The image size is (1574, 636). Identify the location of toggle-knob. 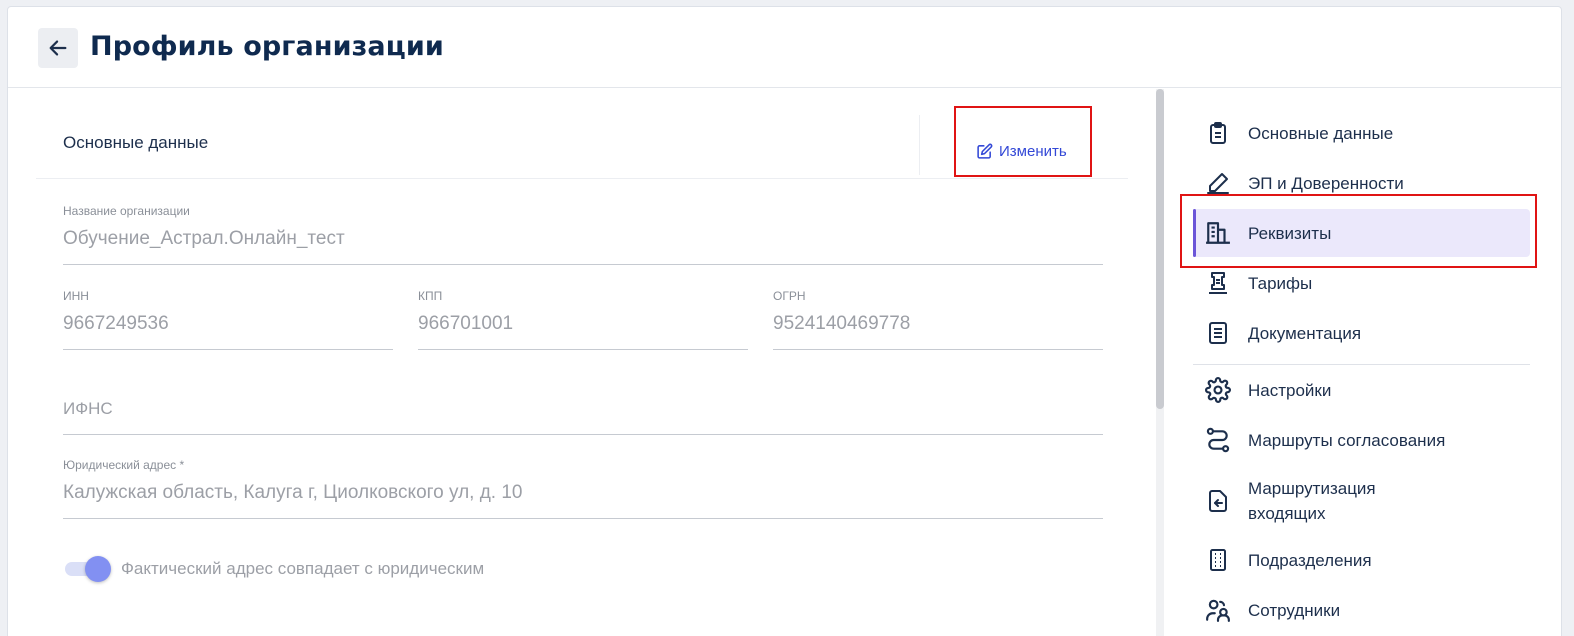
(98, 569).